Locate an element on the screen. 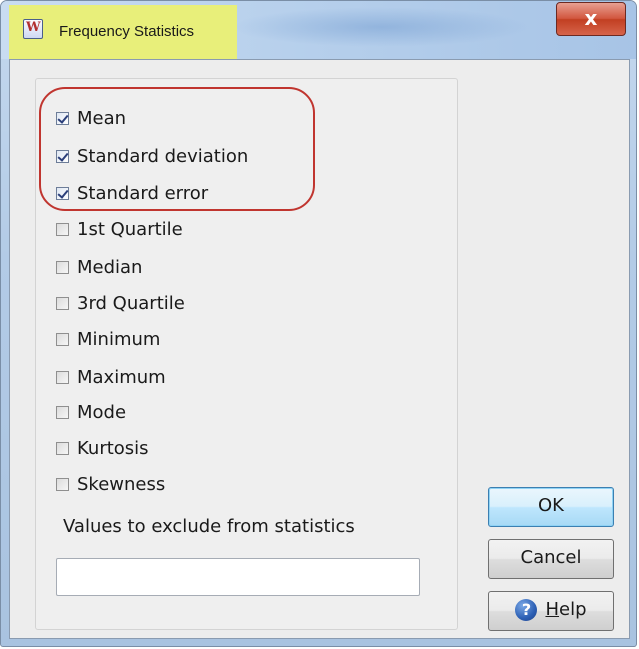  option-standard-deviation: Standard deviation is located at coordinates (152, 156).